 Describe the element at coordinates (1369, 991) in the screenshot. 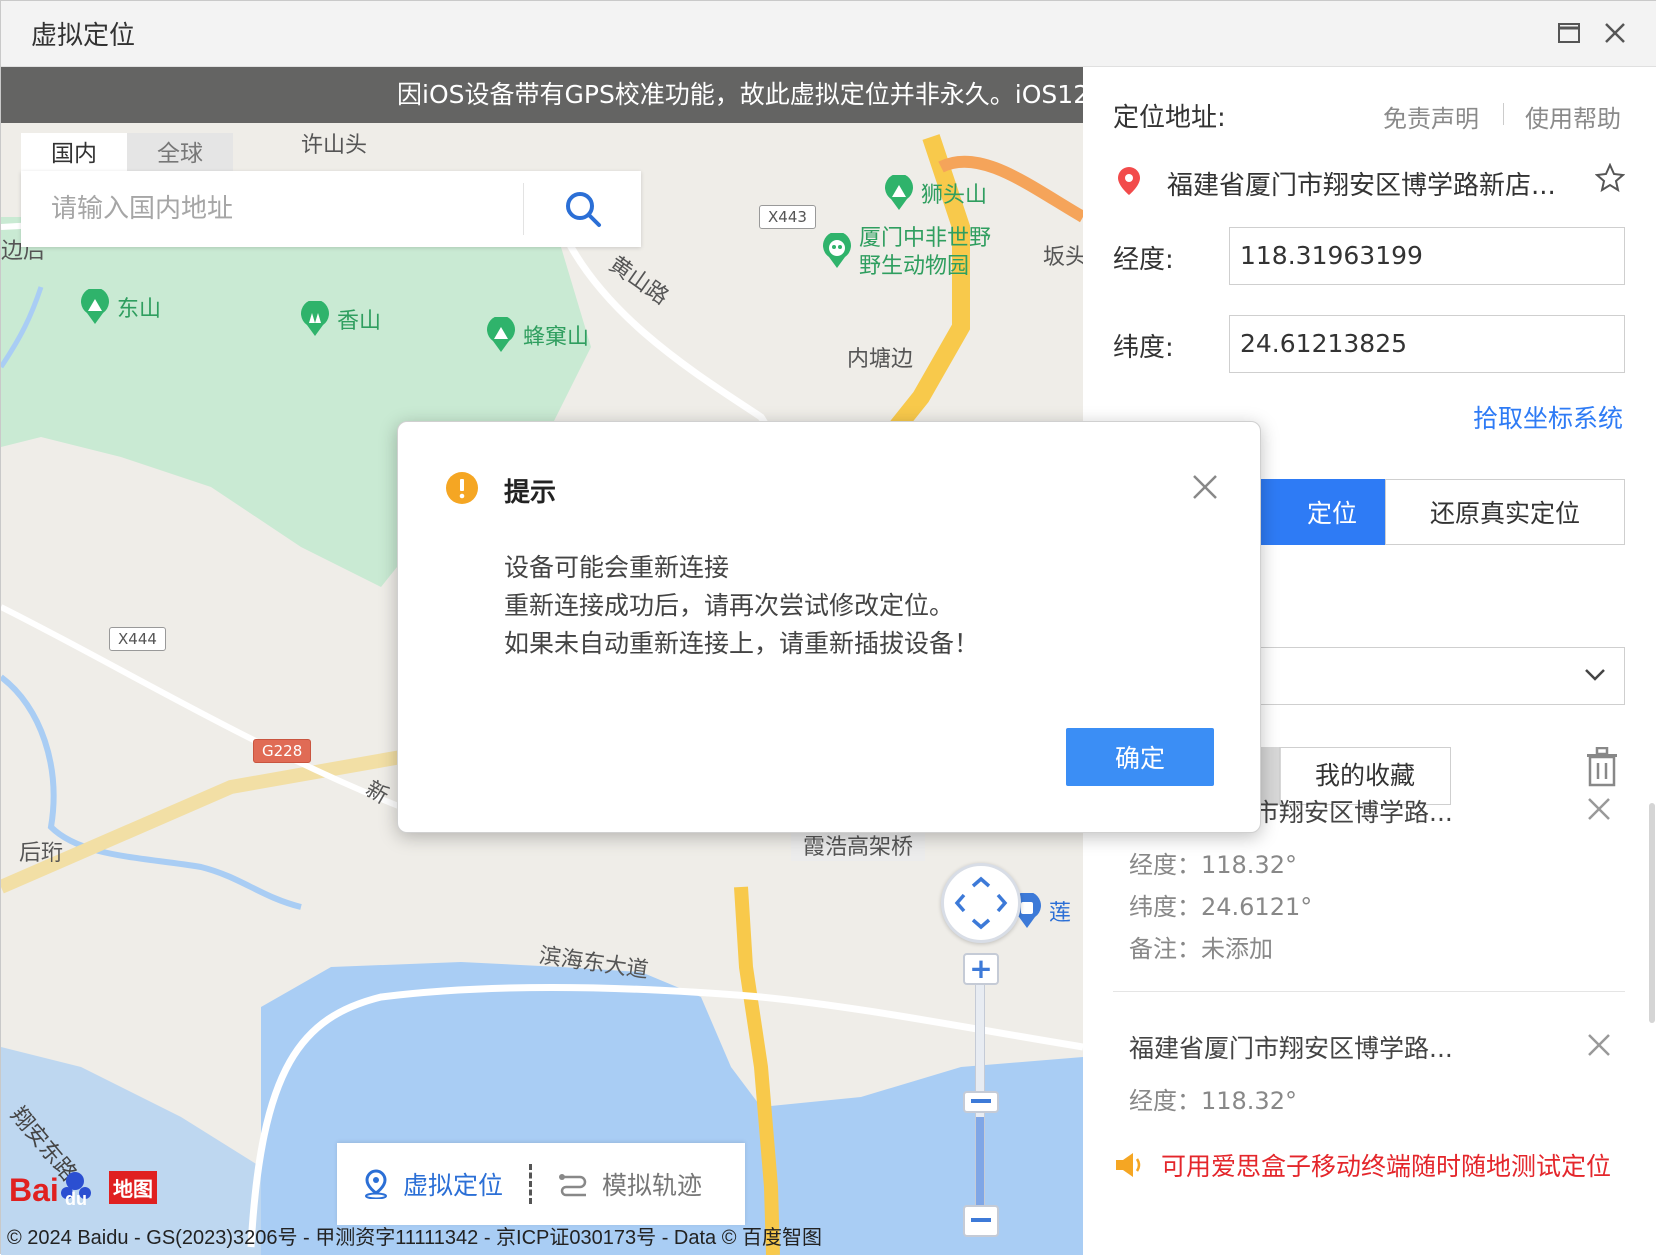

I see `list-divider` at that location.